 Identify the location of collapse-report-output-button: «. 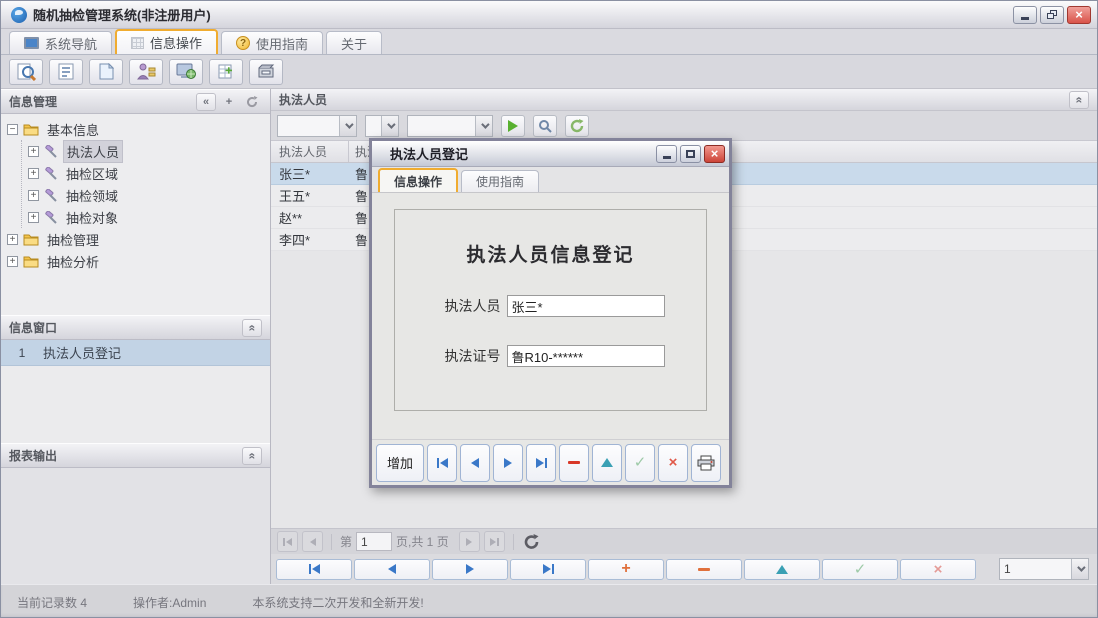
(252, 455).